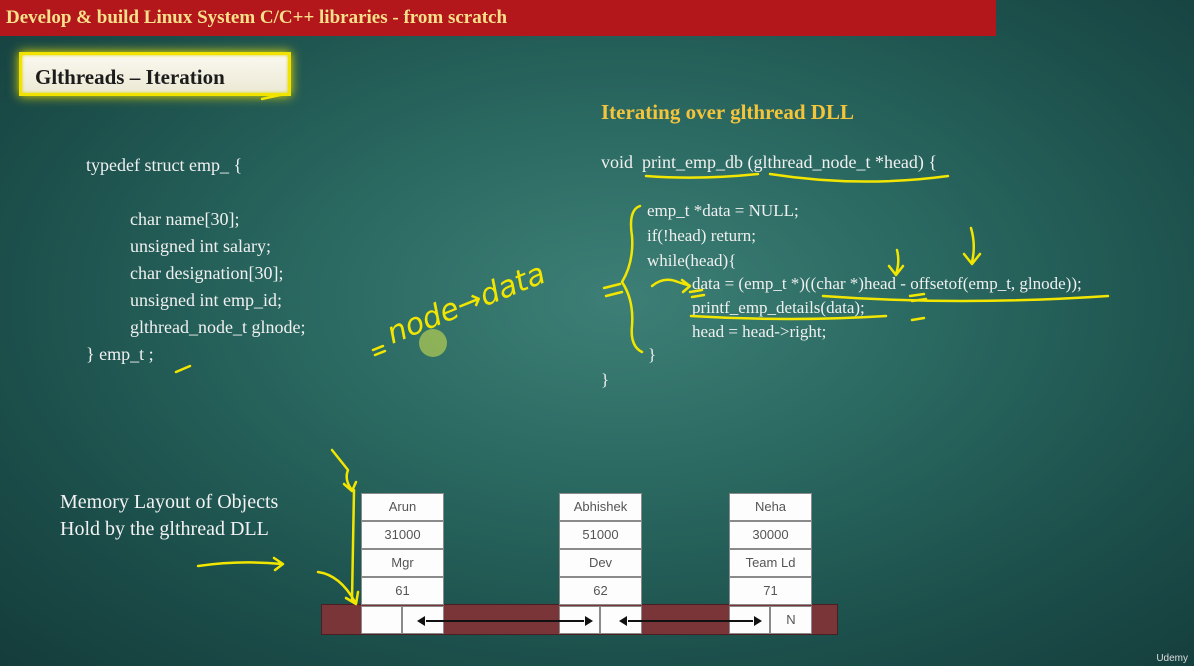 Image resolution: width=1194 pixels, height=666 pixels. What do you see at coordinates (402, 507) in the screenshot?
I see `name-cell: Arun` at bounding box center [402, 507].